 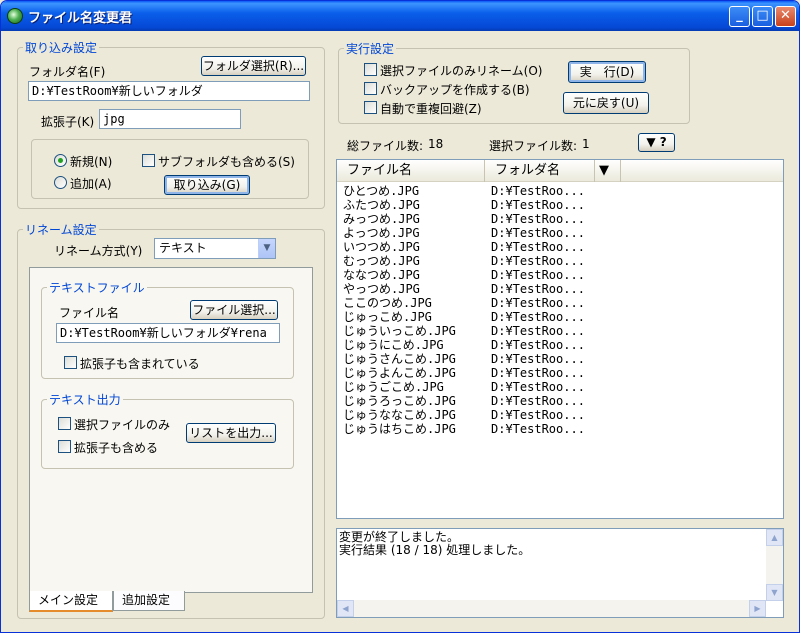 I want to click on app-icon, so click(x=15, y=16).